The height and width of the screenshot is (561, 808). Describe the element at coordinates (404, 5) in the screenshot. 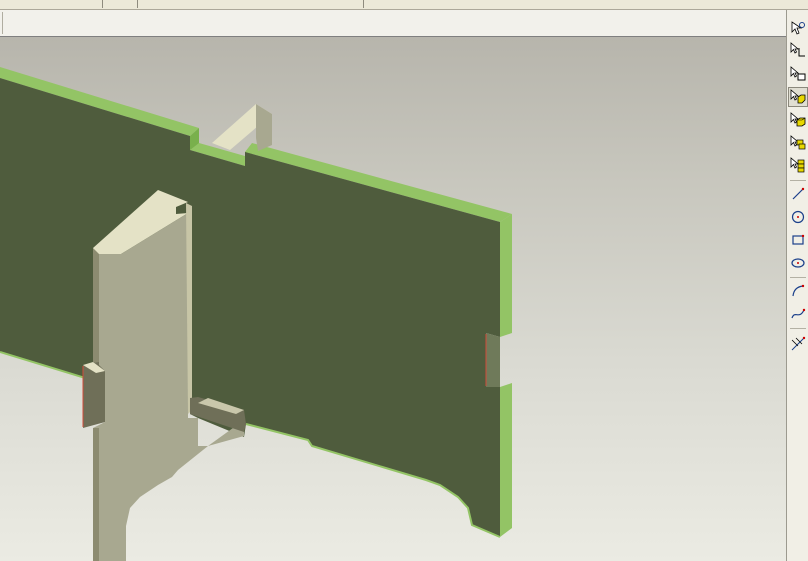

I see `window-top-strip` at that location.